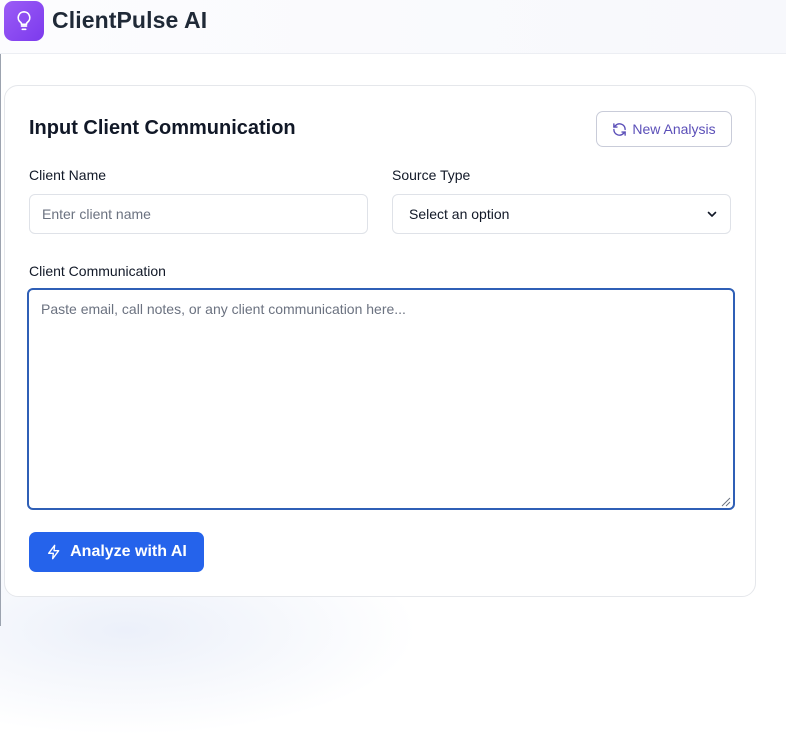  I want to click on app-header: ClientPulse AI, so click(393, 27).